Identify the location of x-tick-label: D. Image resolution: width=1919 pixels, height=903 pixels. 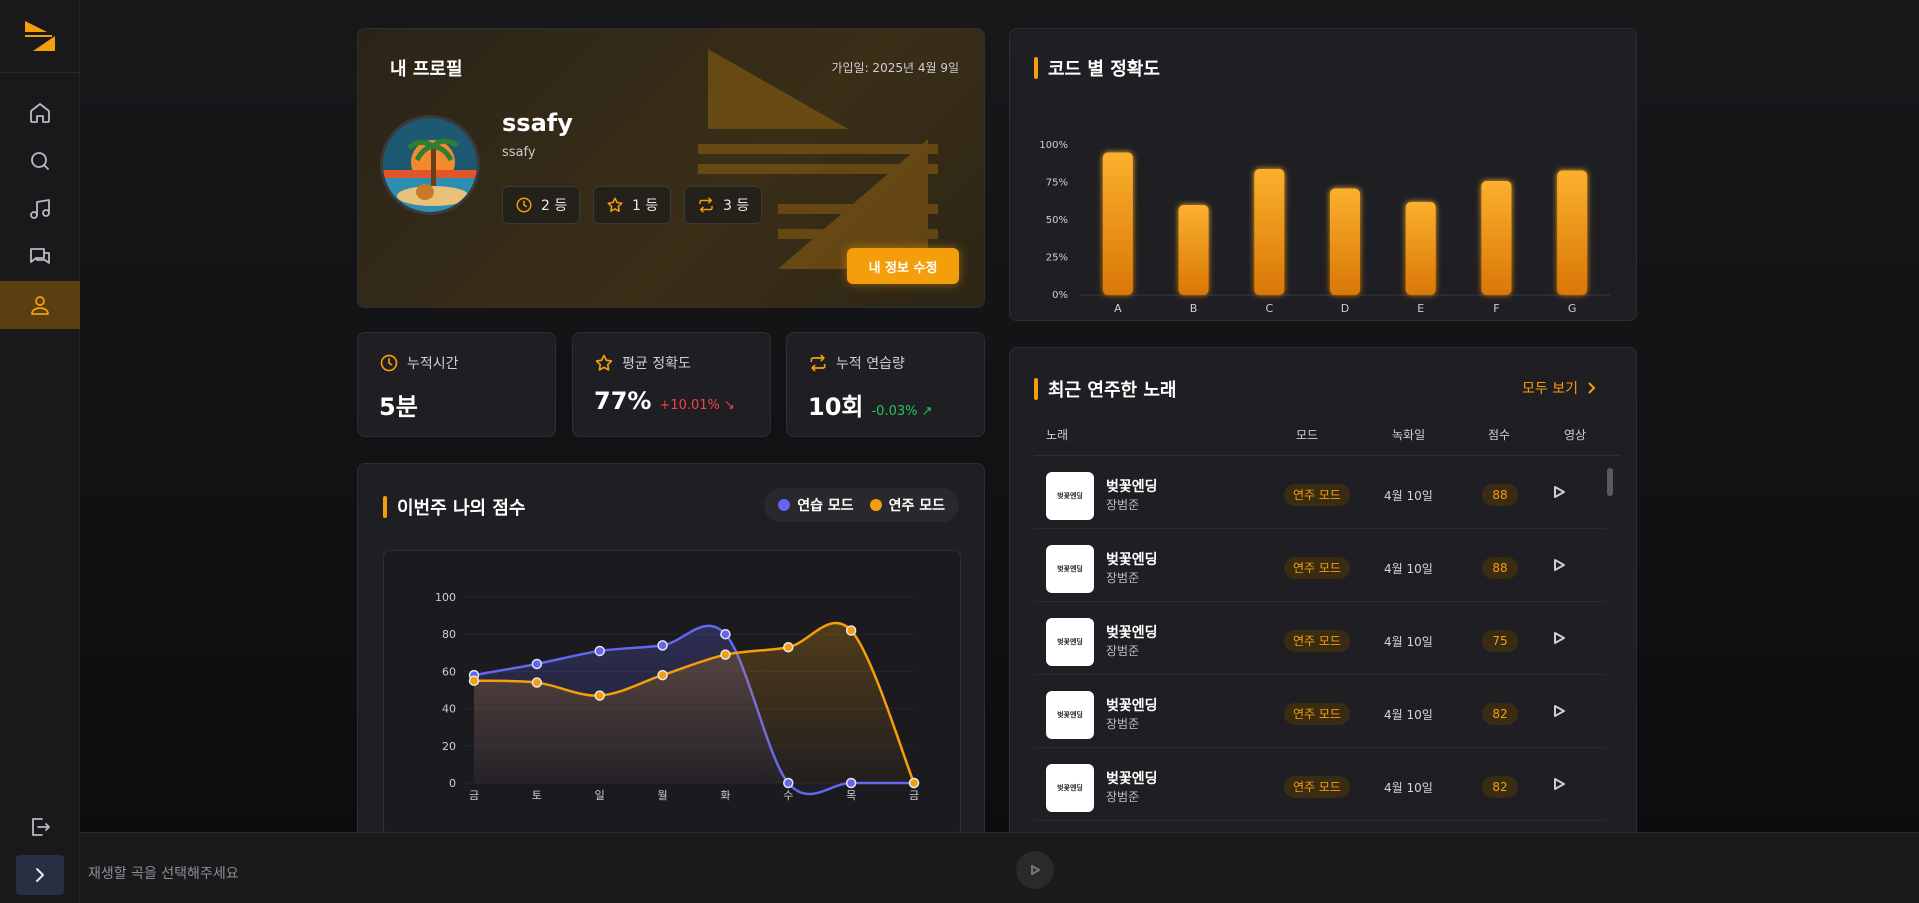
(1345, 308).